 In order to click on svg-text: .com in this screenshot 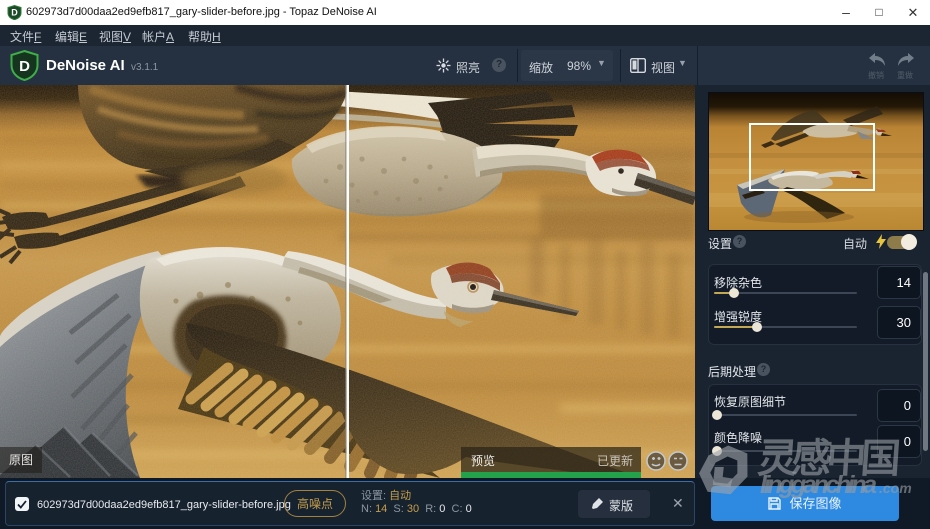, I will do `click(895, 488)`.